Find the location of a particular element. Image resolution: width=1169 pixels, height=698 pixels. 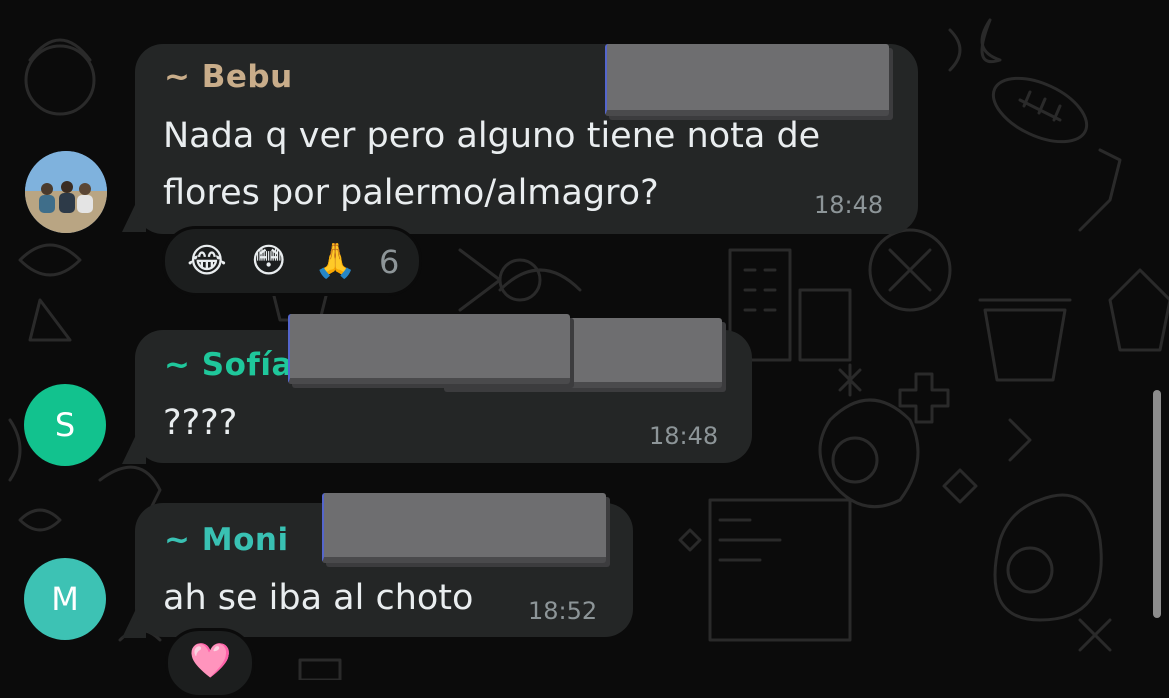

avatar-letter: S is located at coordinates (65, 425).